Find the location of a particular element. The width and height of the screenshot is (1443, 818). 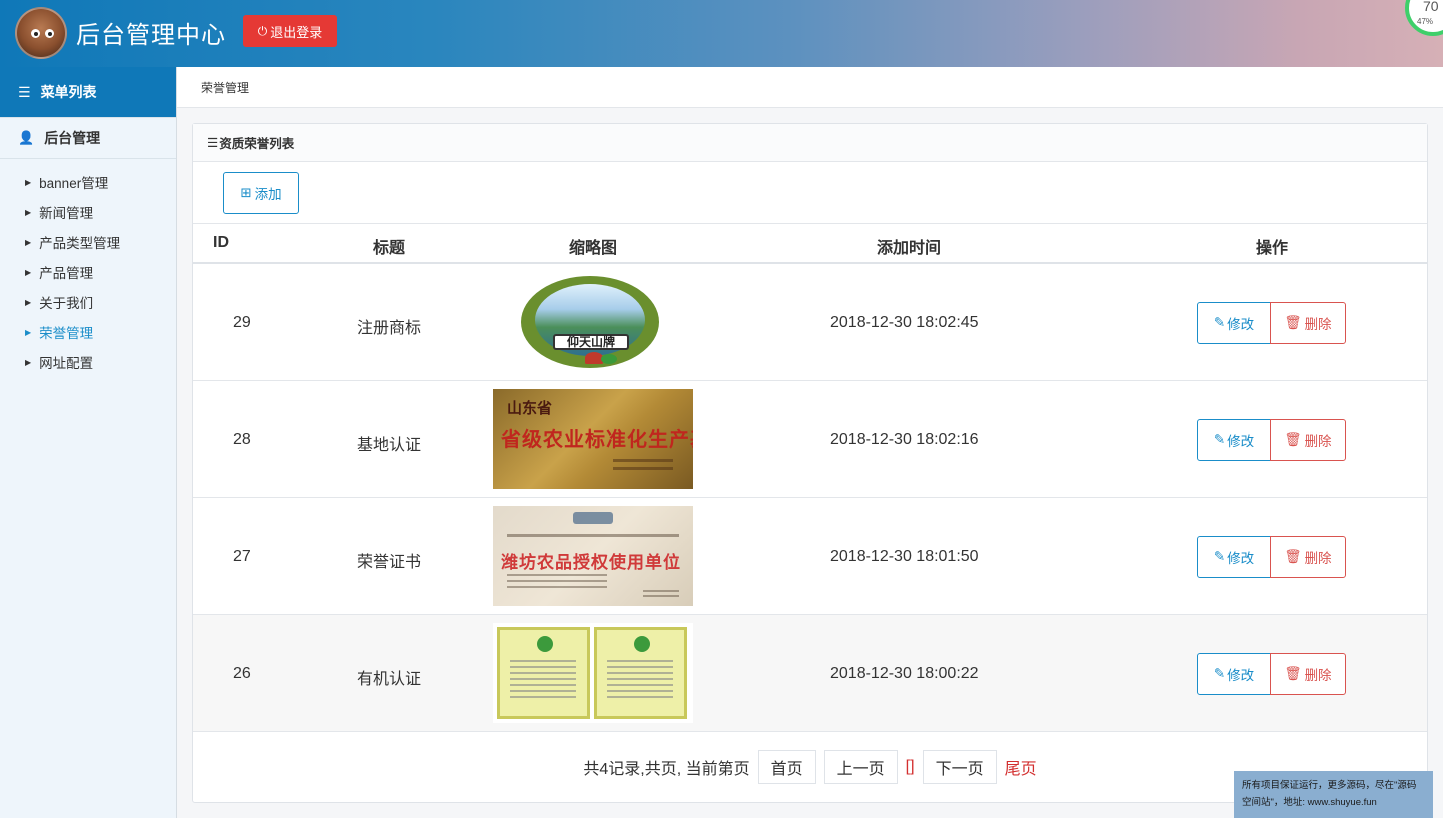

sidebar-item-label: 产品管理 is located at coordinates (66, 273).